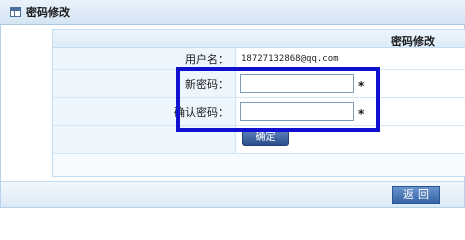 This screenshot has height=240, width=465. Describe the element at coordinates (290, 58) in the screenshot. I see `username-value: 18727132868@qq.com` at that location.